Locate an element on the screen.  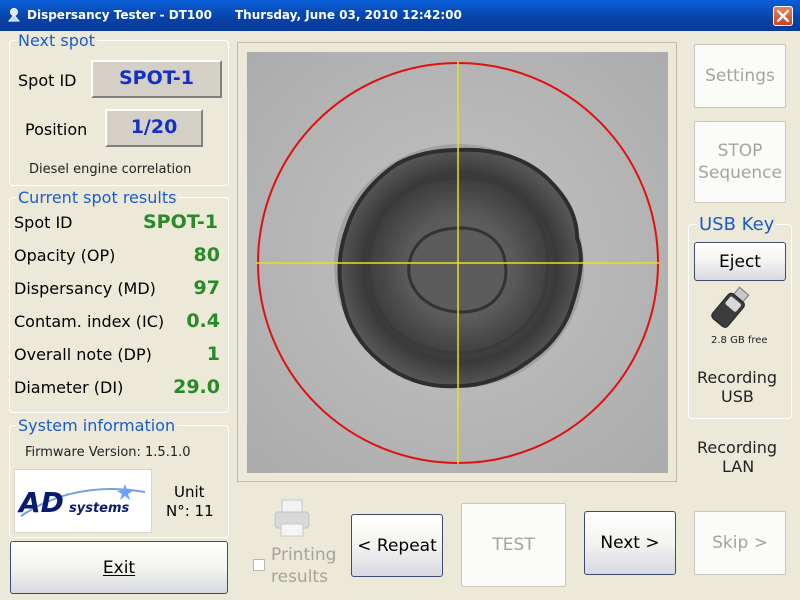
test-button: TEST is located at coordinates (513, 545).